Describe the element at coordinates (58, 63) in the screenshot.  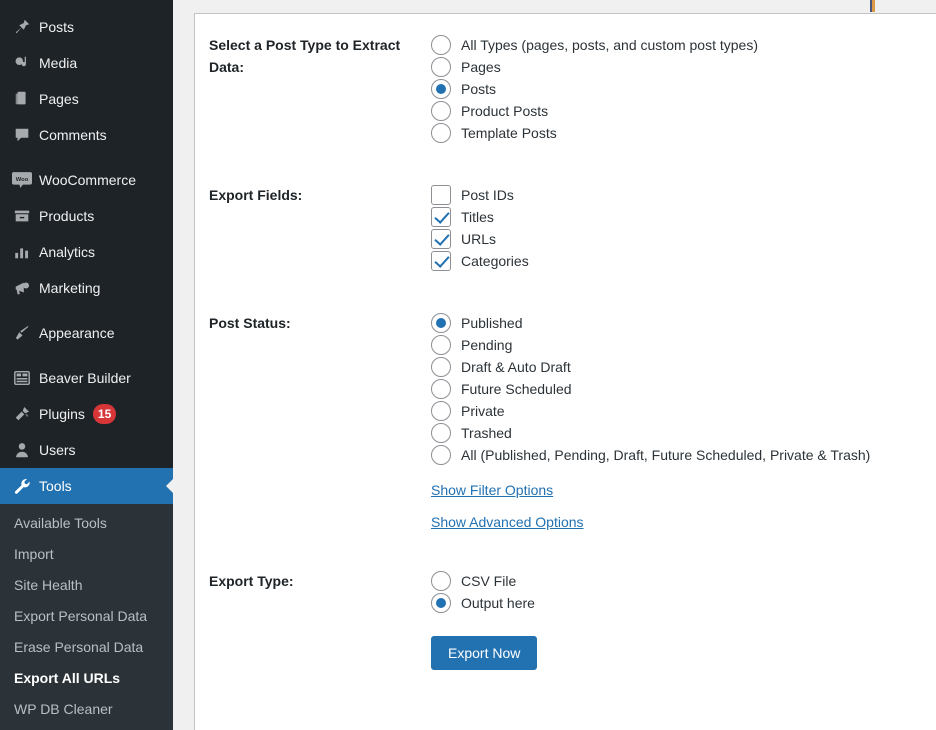
I see `sidebar-item-label: Media` at that location.